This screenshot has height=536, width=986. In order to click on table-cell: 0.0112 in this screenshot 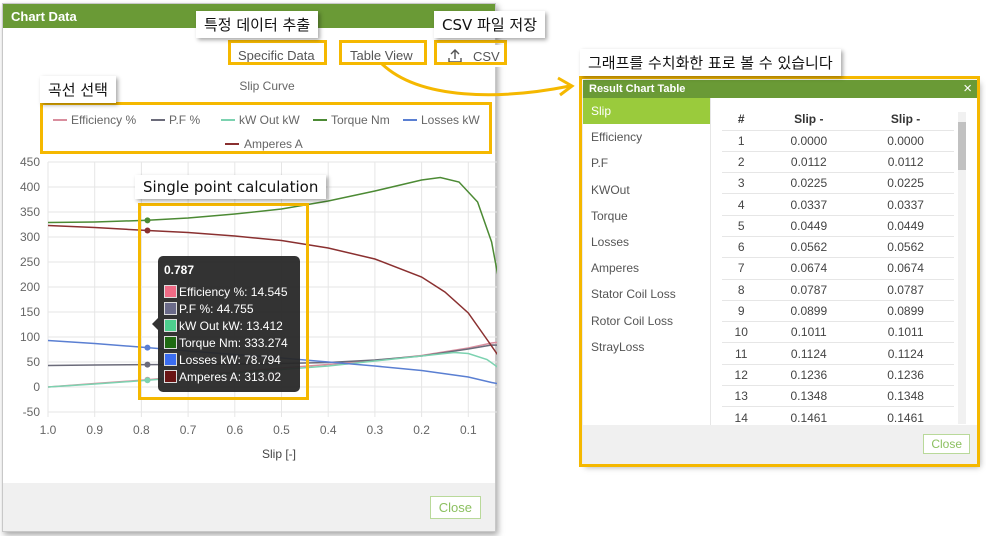, I will do `click(809, 162)`.